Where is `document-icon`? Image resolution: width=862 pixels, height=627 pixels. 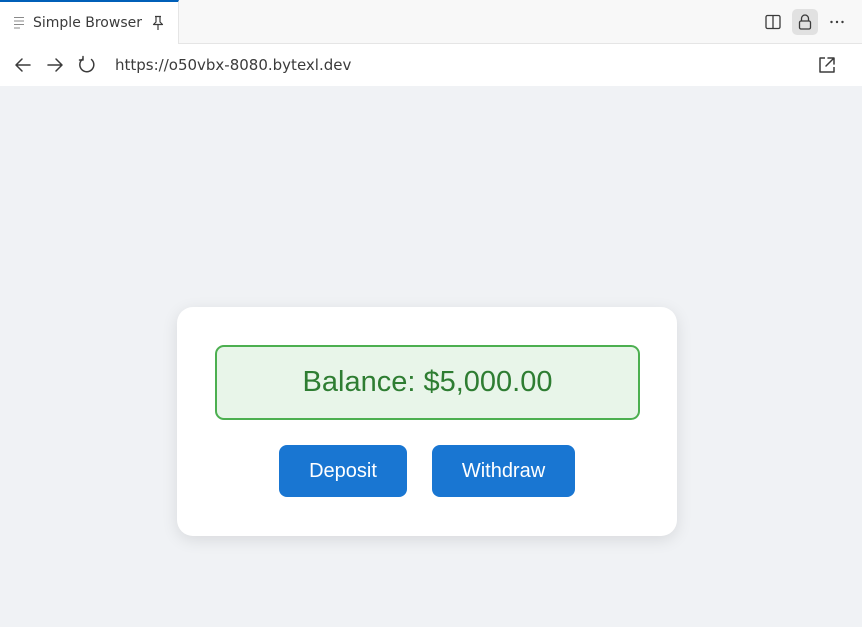
document-icon is located at coordinates (19, 23).